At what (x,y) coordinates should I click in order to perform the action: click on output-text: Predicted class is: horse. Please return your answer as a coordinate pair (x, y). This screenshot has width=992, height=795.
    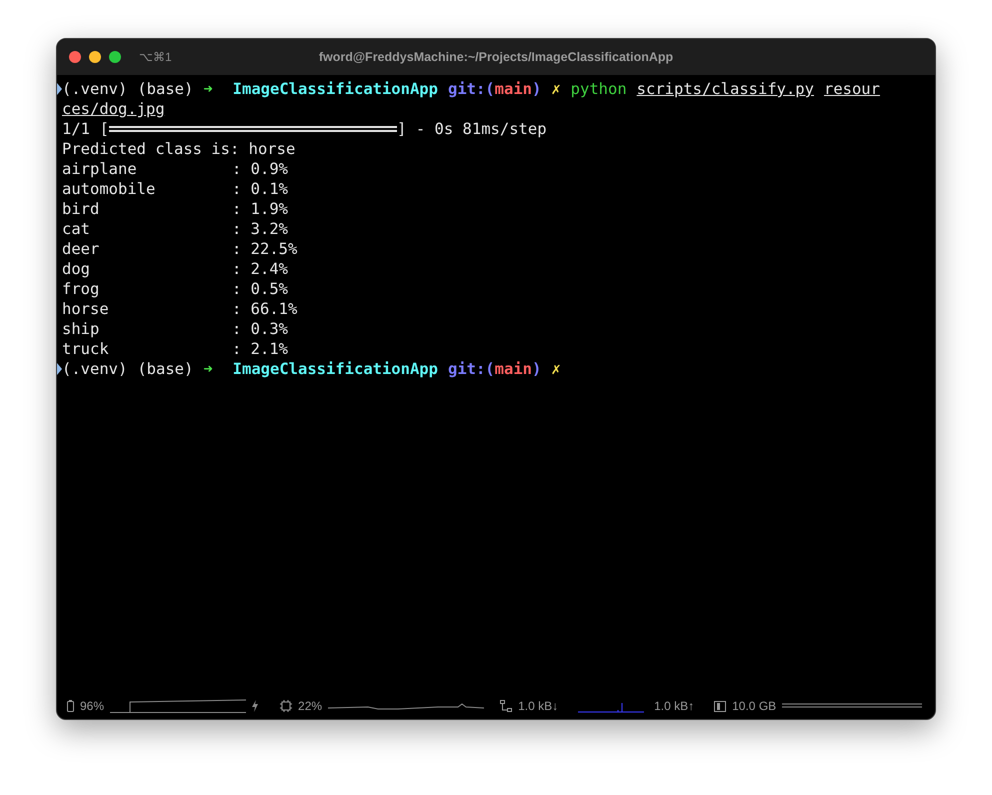
    Looking at the image, I should click on (179, 149).